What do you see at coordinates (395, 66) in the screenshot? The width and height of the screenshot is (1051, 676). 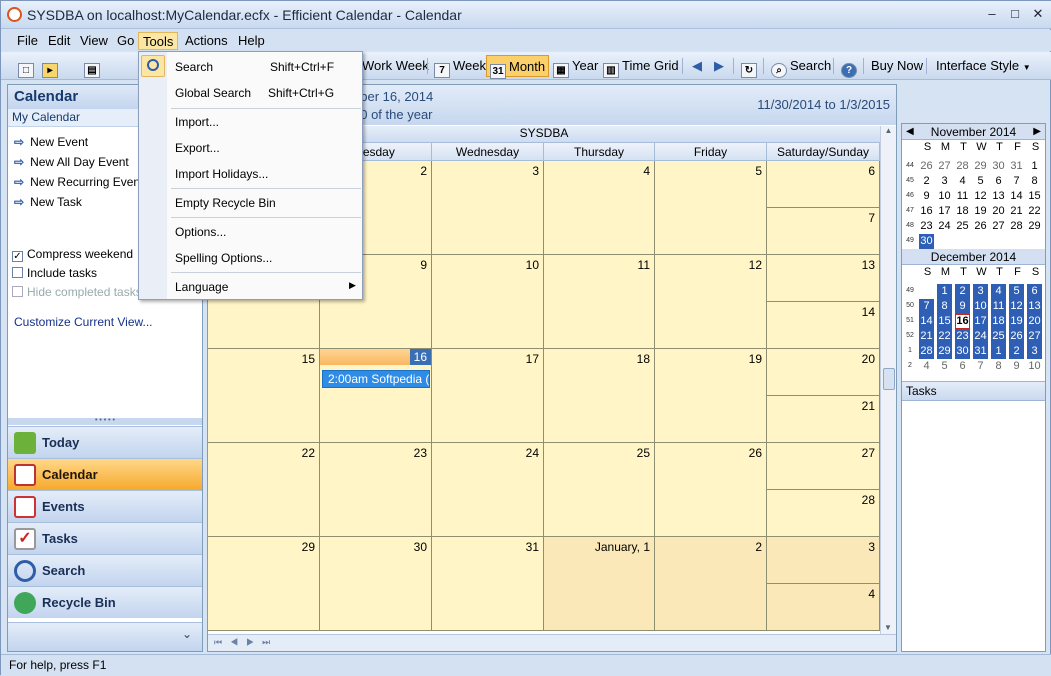 I see `work-week-button: Work Week` at bounding box center [395, 66].